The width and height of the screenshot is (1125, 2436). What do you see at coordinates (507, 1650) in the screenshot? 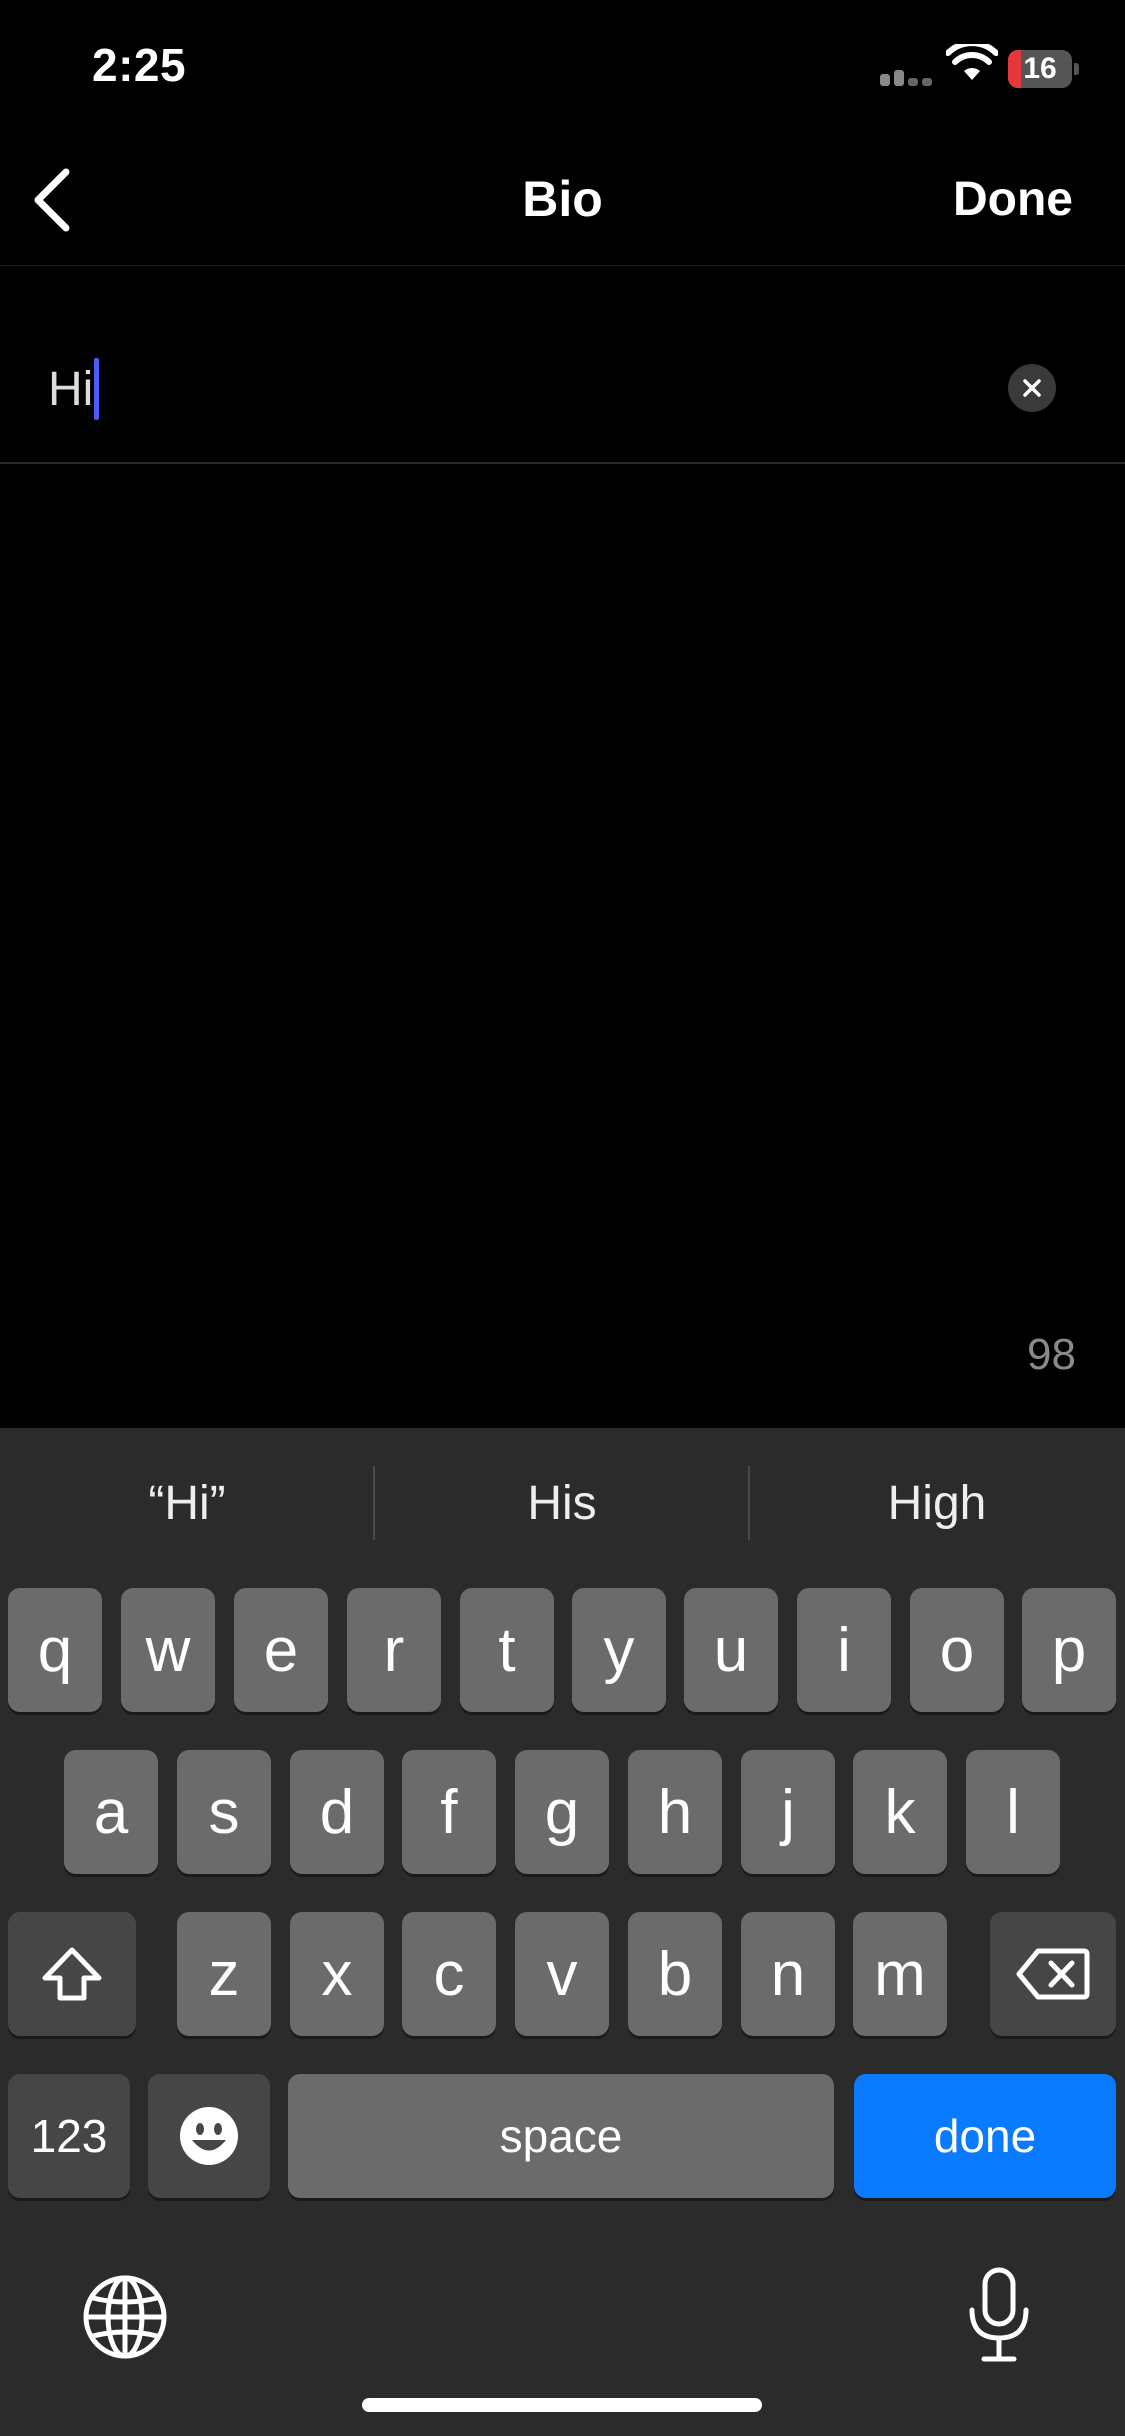
I see `key: t` at bounding box center [507, 1650].